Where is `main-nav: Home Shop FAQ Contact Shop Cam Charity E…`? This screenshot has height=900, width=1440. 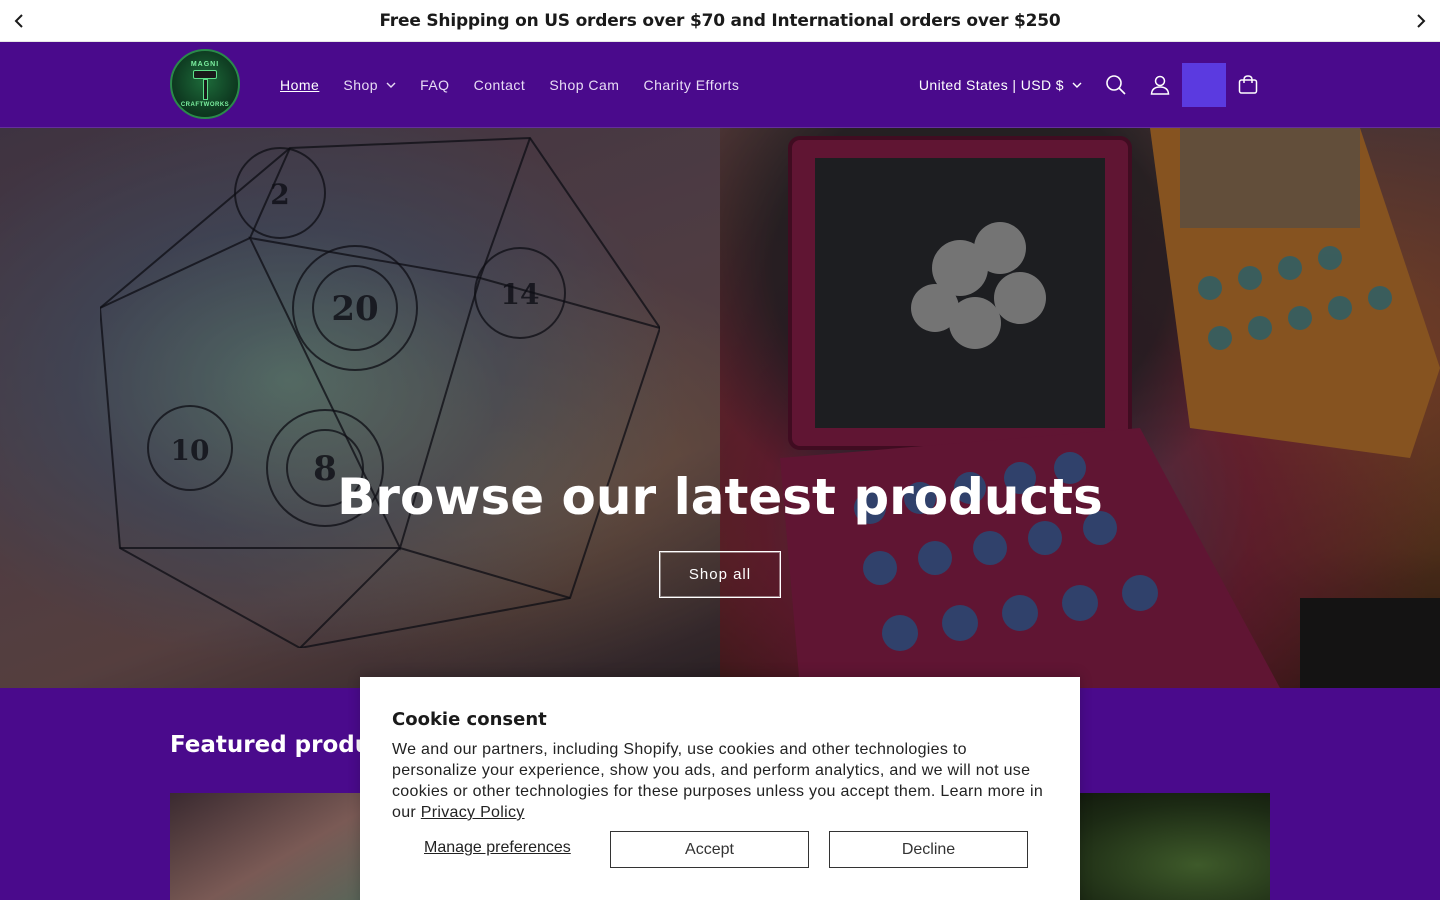 main-nav: Home Shop FAQ Contact Shop Cam Charity E… is located at coordinates (509, 85).